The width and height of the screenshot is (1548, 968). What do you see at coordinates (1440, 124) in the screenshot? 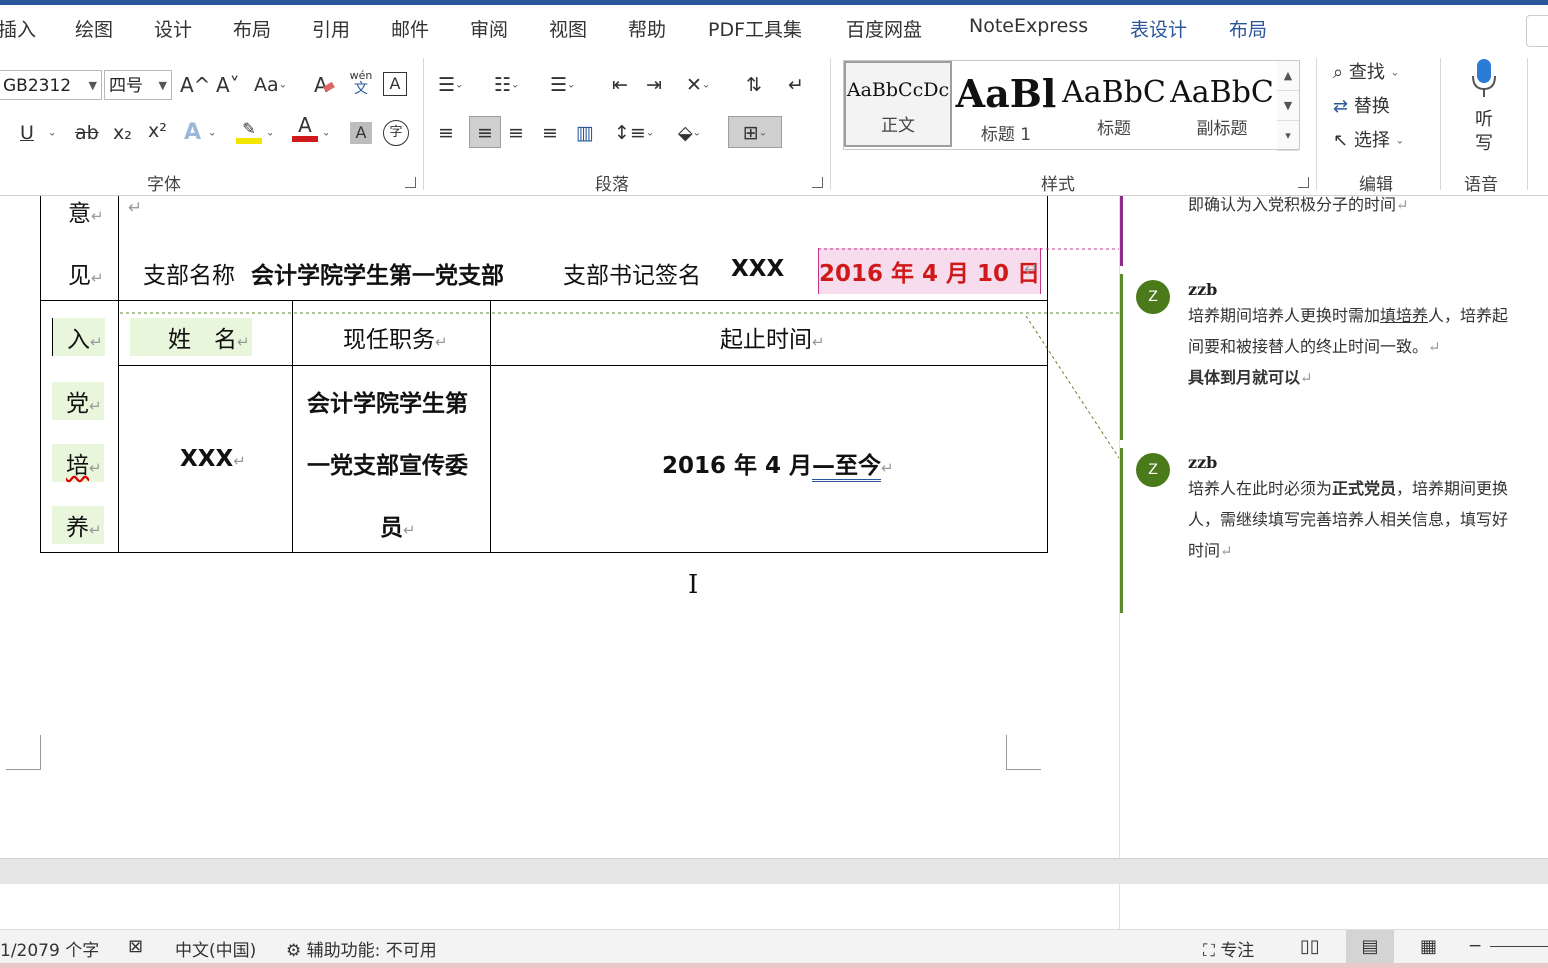
I see `group-separator` at bounding box center [1440, 124].